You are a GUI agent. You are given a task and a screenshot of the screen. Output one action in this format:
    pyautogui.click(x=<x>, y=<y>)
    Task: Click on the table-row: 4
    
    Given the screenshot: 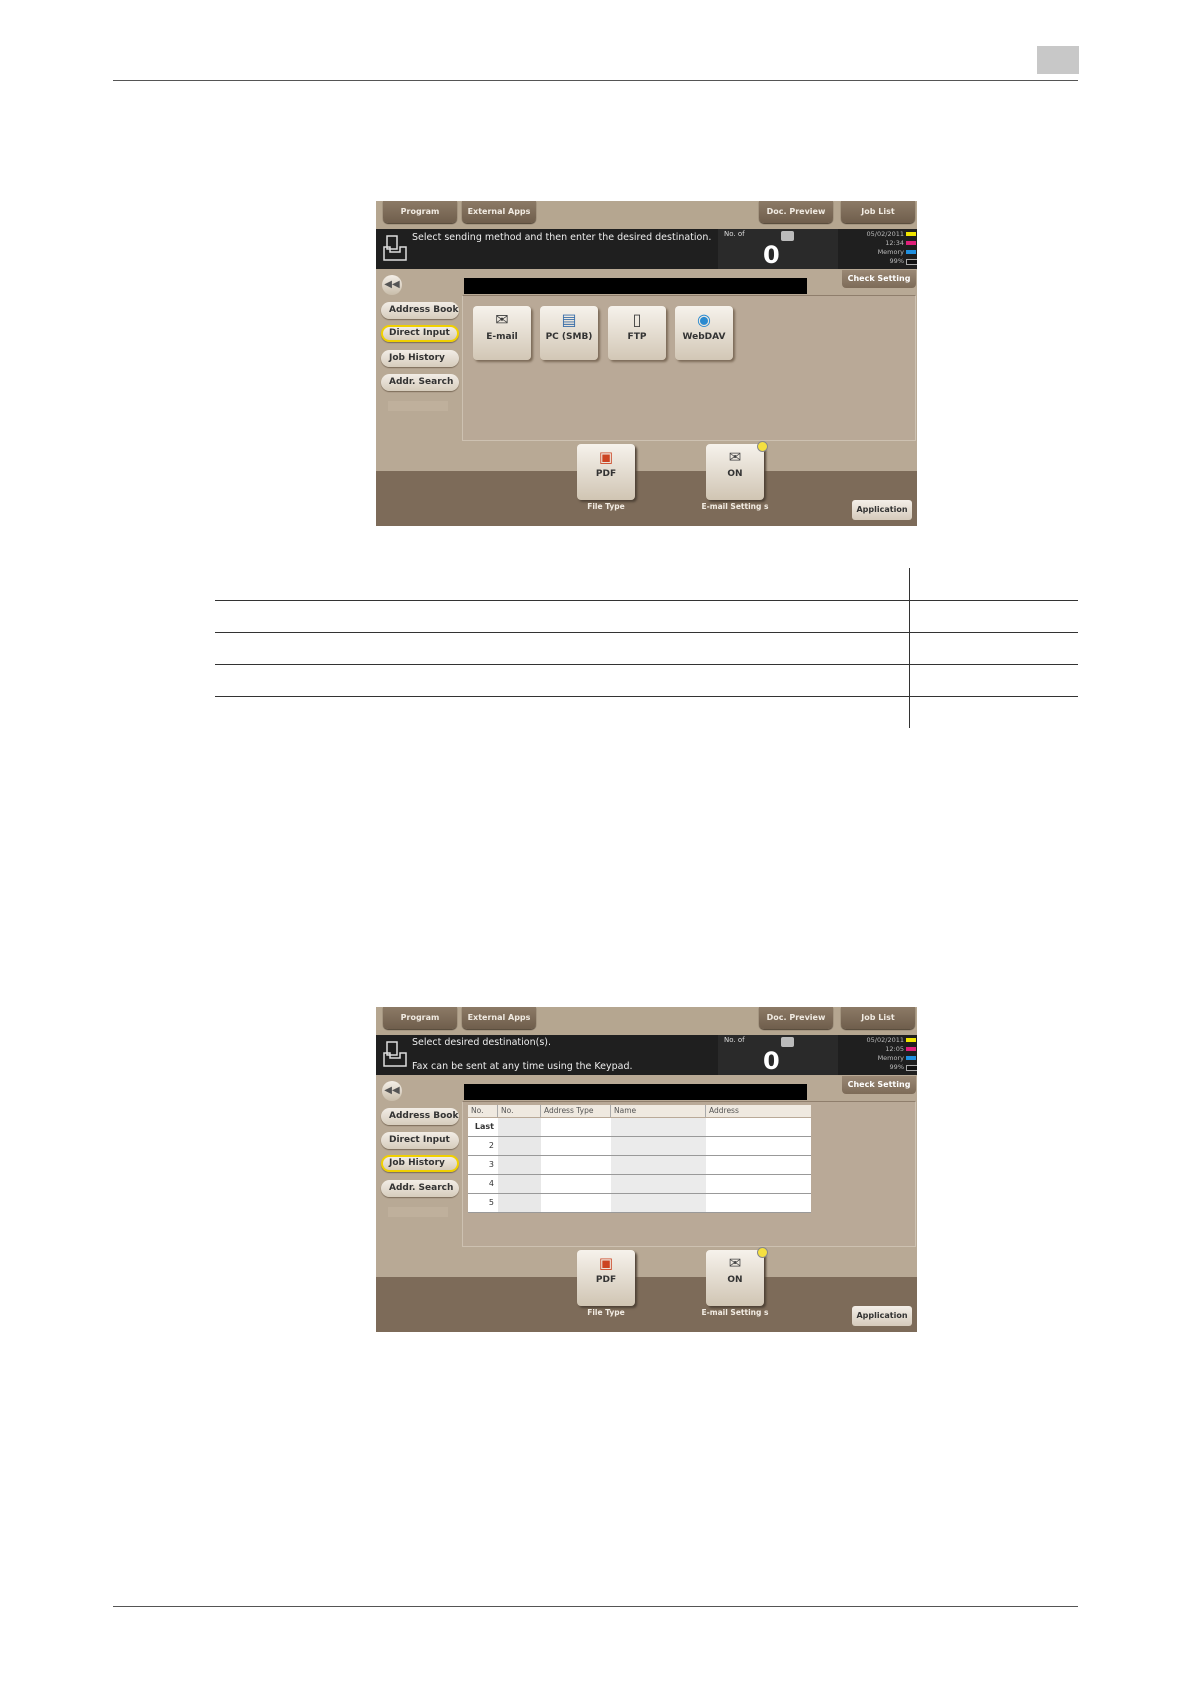 What is the action you would take?
    pyautogui.click(x=639, y=1184)
    